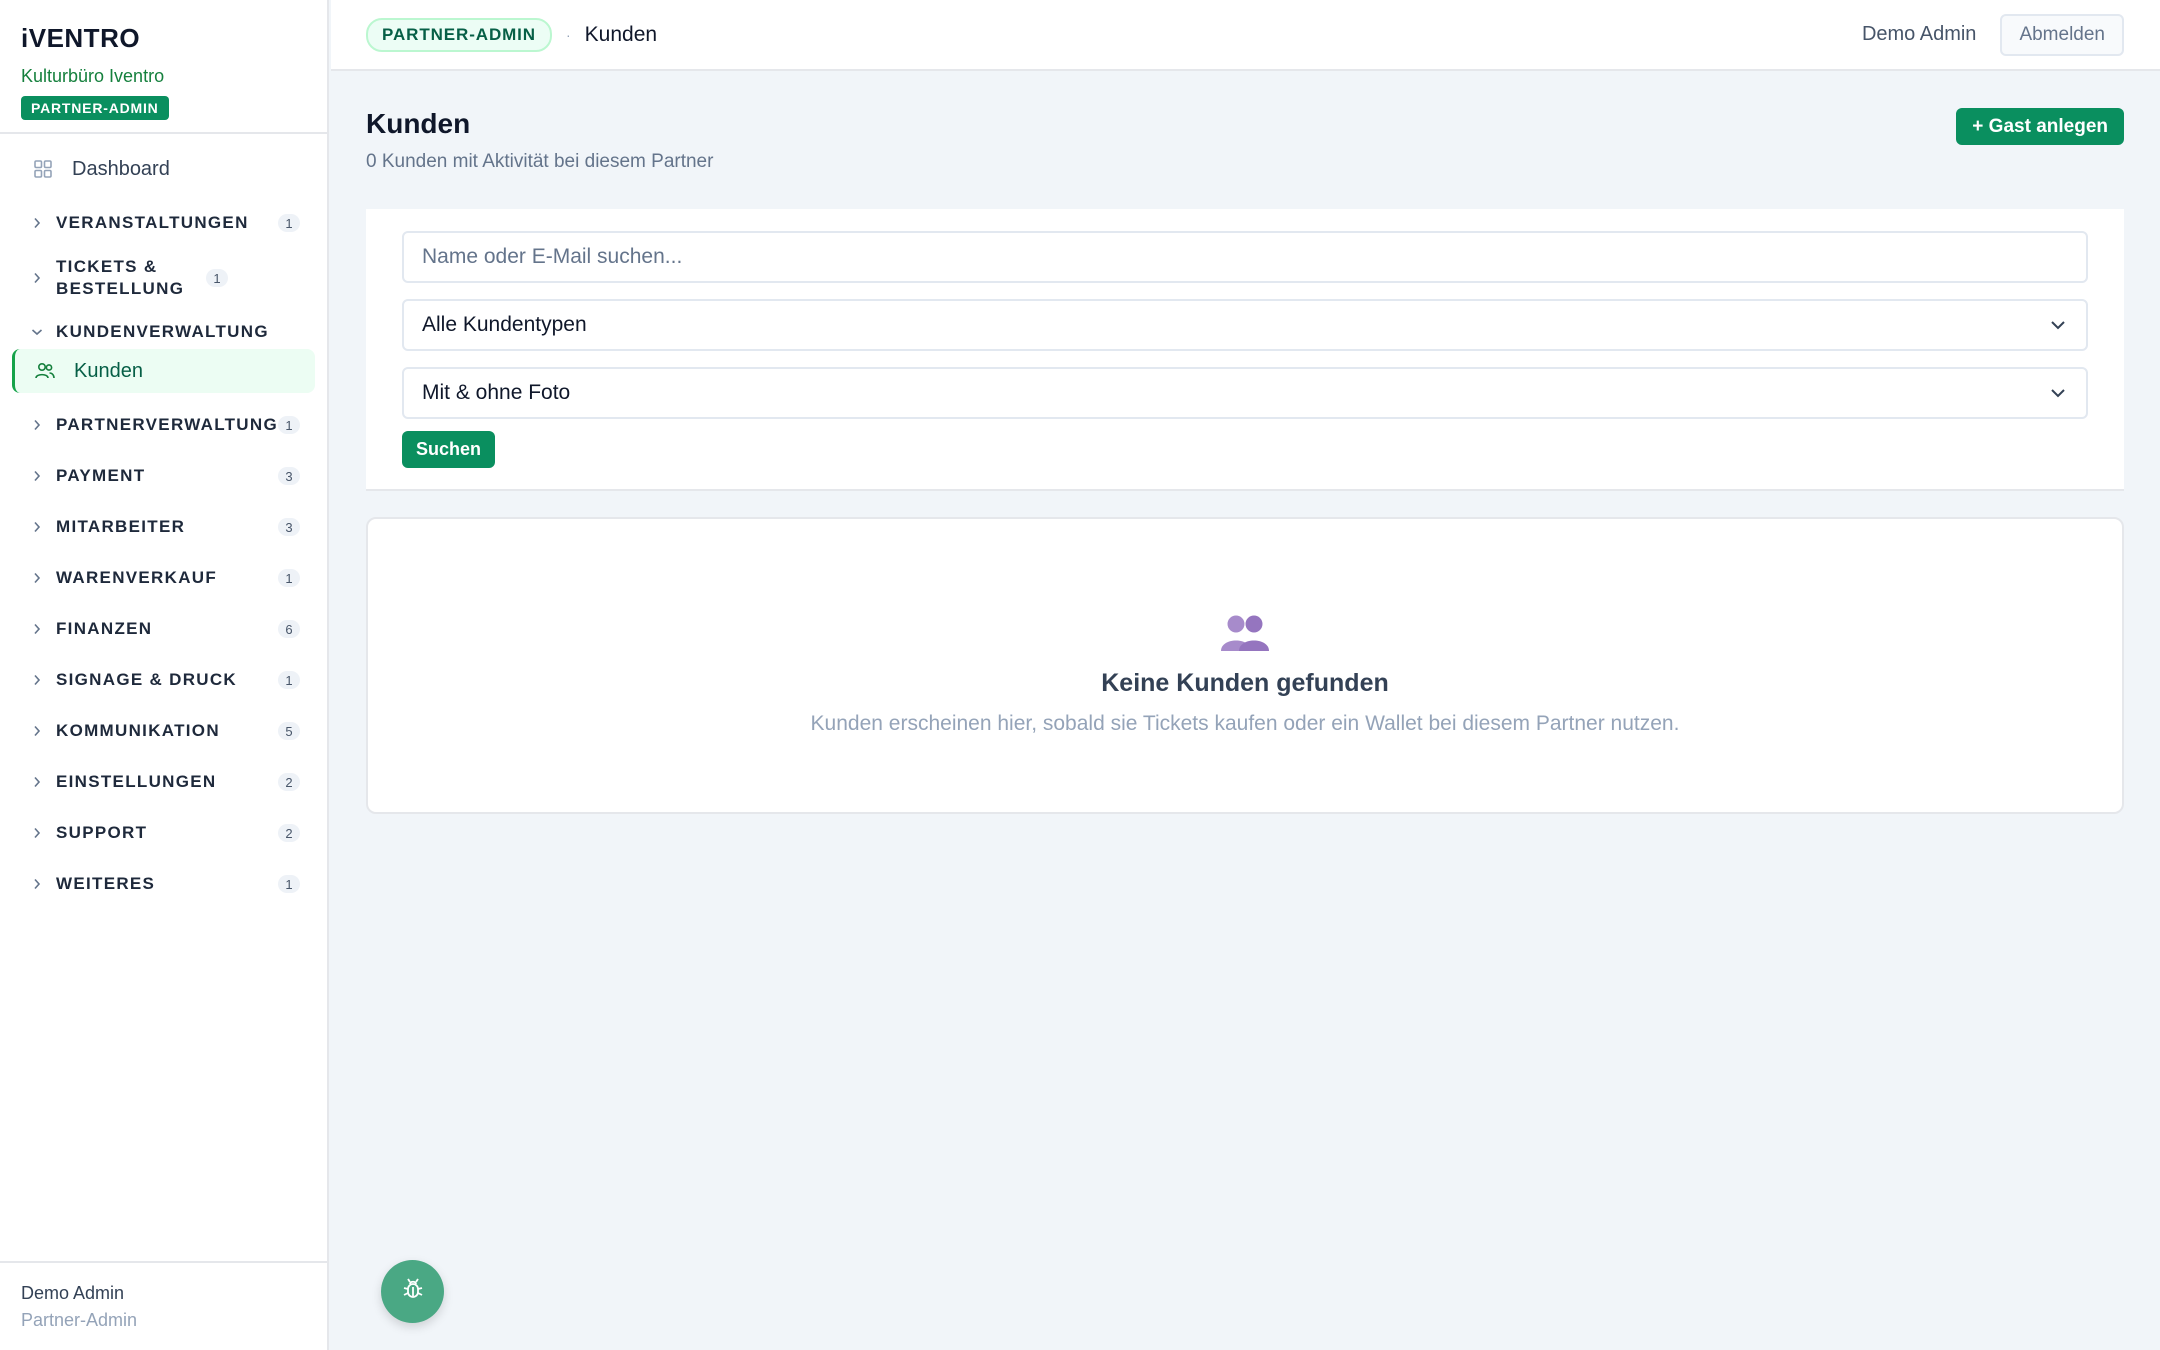 This screenshot has height=1350, width=2160. Describe the element at coordinates (163, 884) in the screenshot. I see `sidebar-section-weiteres: WEITERES 1` at that location.